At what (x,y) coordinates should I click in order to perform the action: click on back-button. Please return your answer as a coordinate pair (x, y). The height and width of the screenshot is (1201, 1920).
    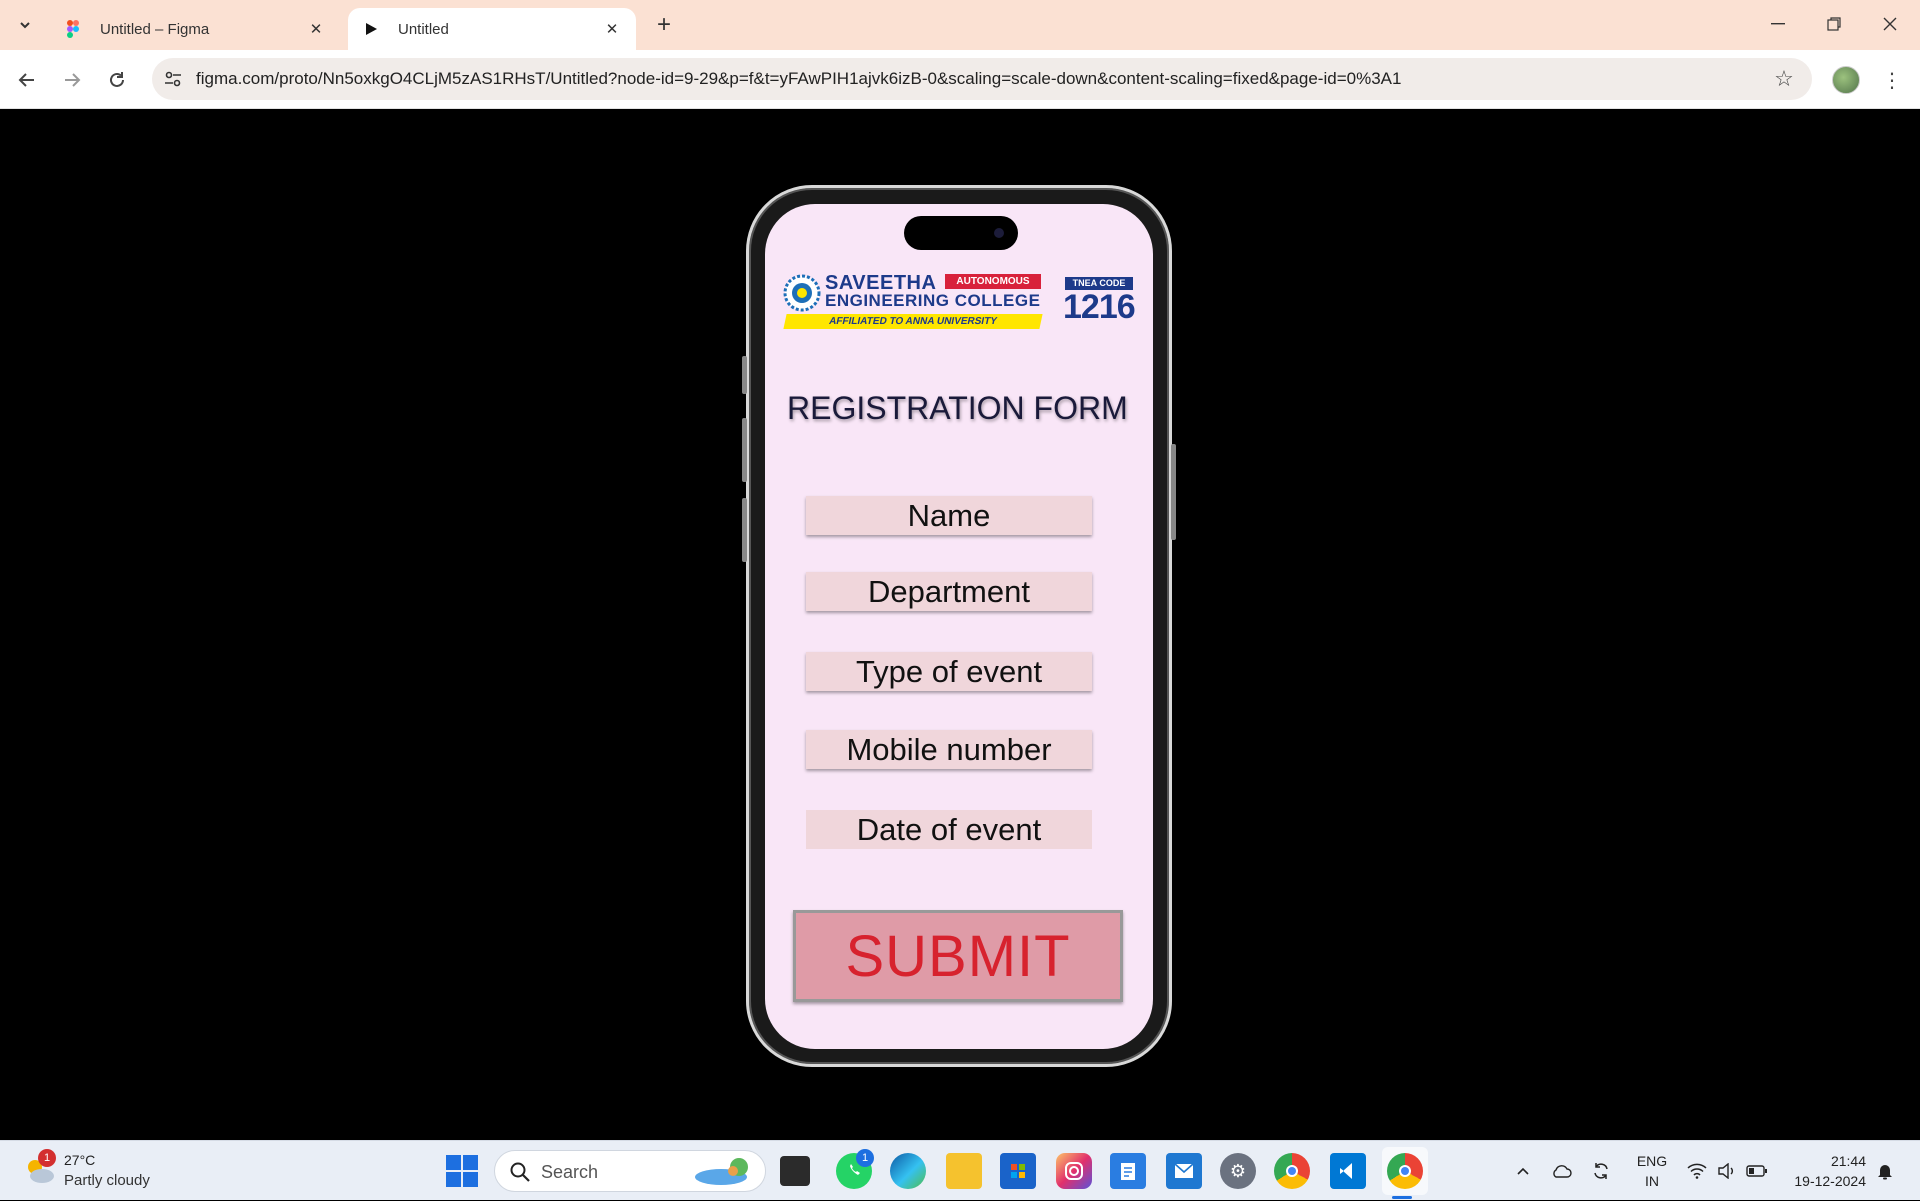
    Looking at the image, I should click on (27, 80).